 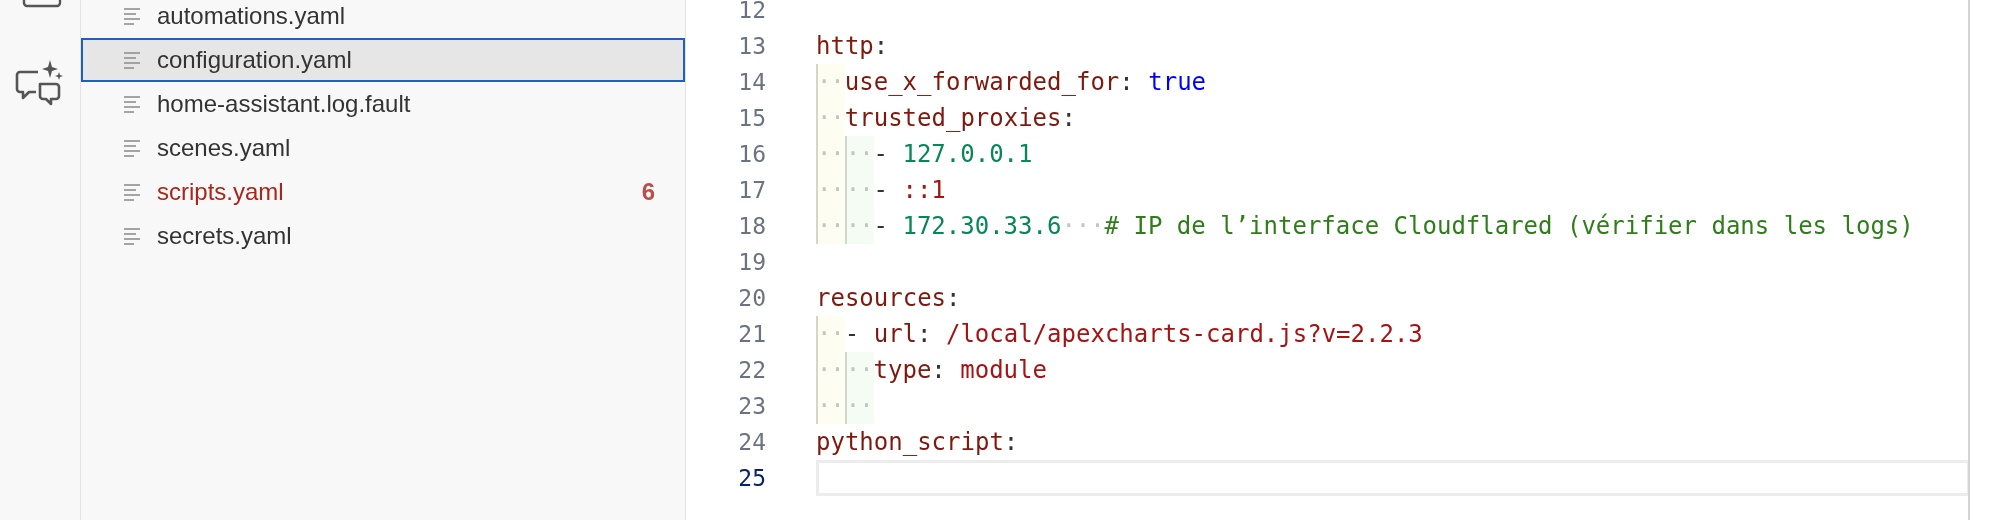 I want to click on line-number: 13, so click(x=751, y=46).